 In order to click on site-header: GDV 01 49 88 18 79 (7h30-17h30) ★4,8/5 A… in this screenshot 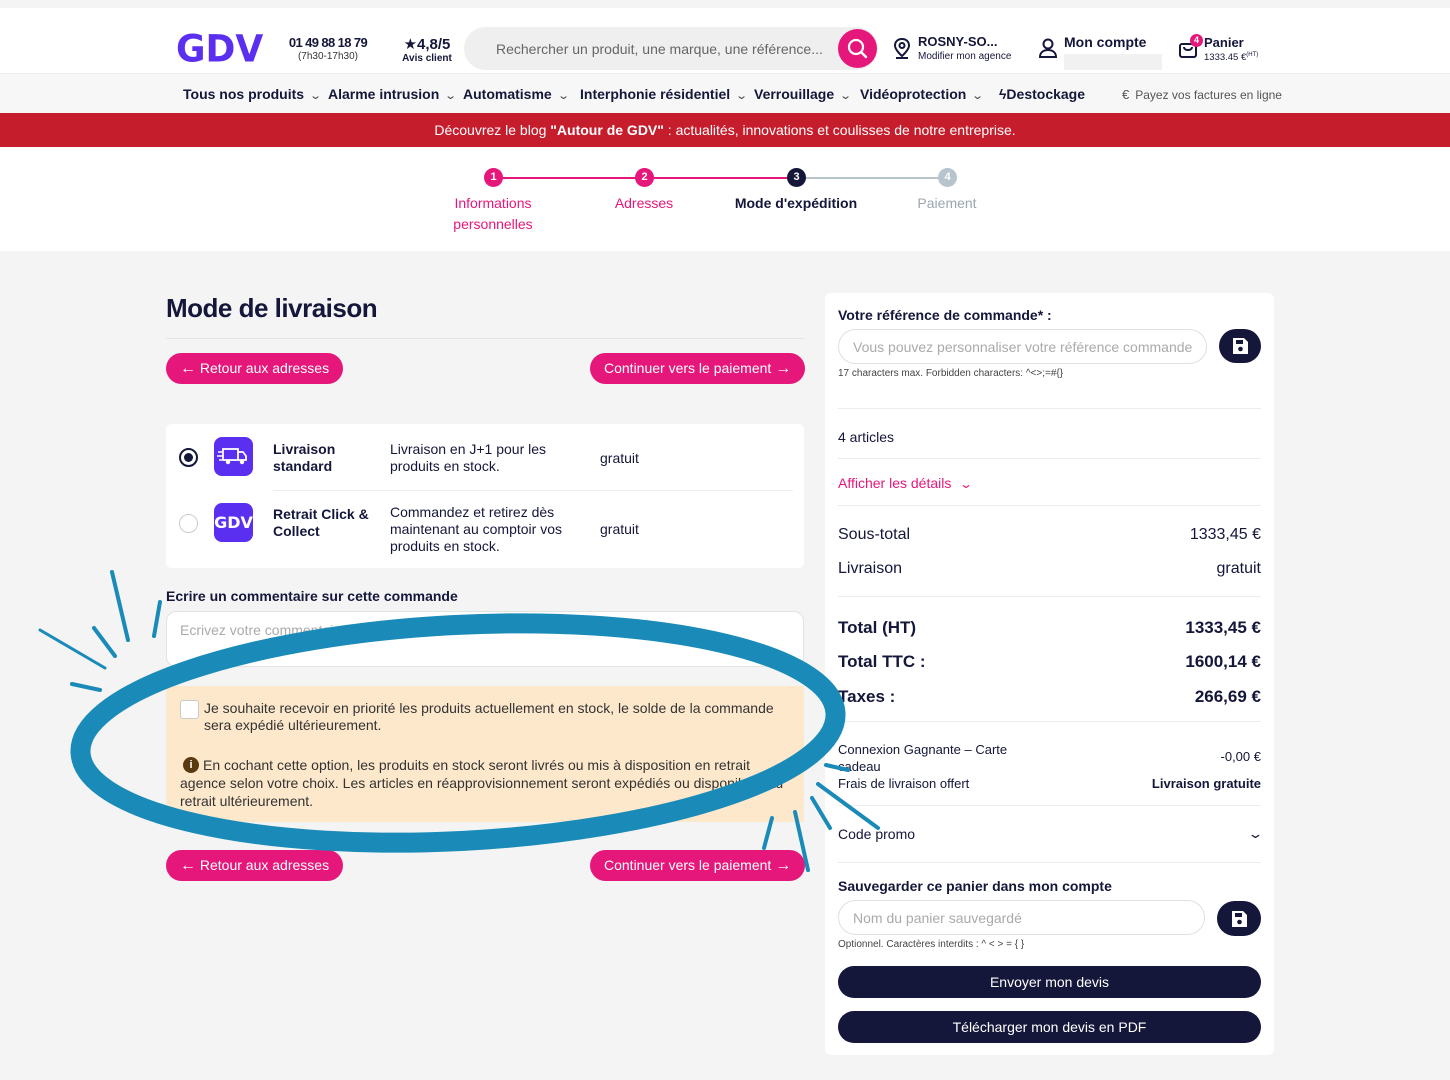, I will do `click(725, 40)`.